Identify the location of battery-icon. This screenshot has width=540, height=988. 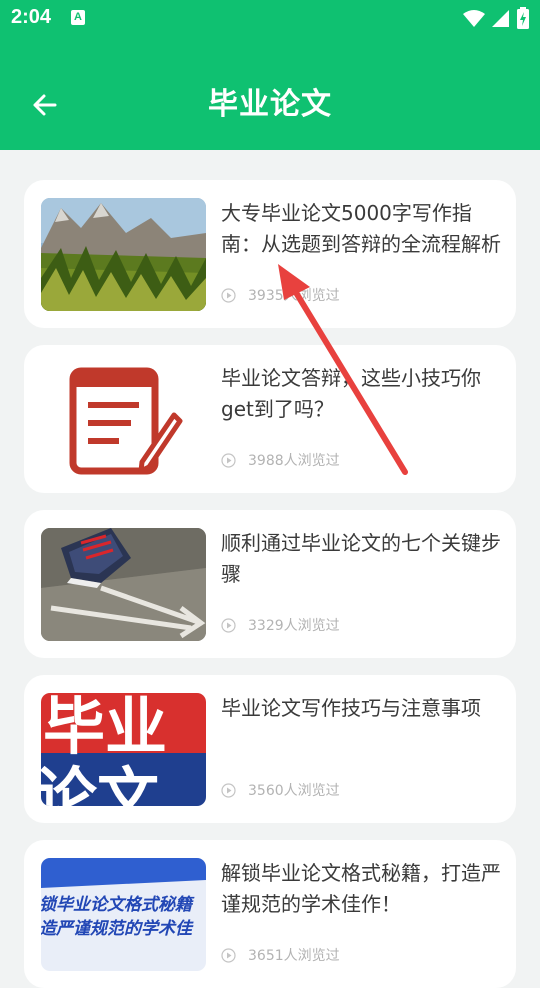
(523, 18).